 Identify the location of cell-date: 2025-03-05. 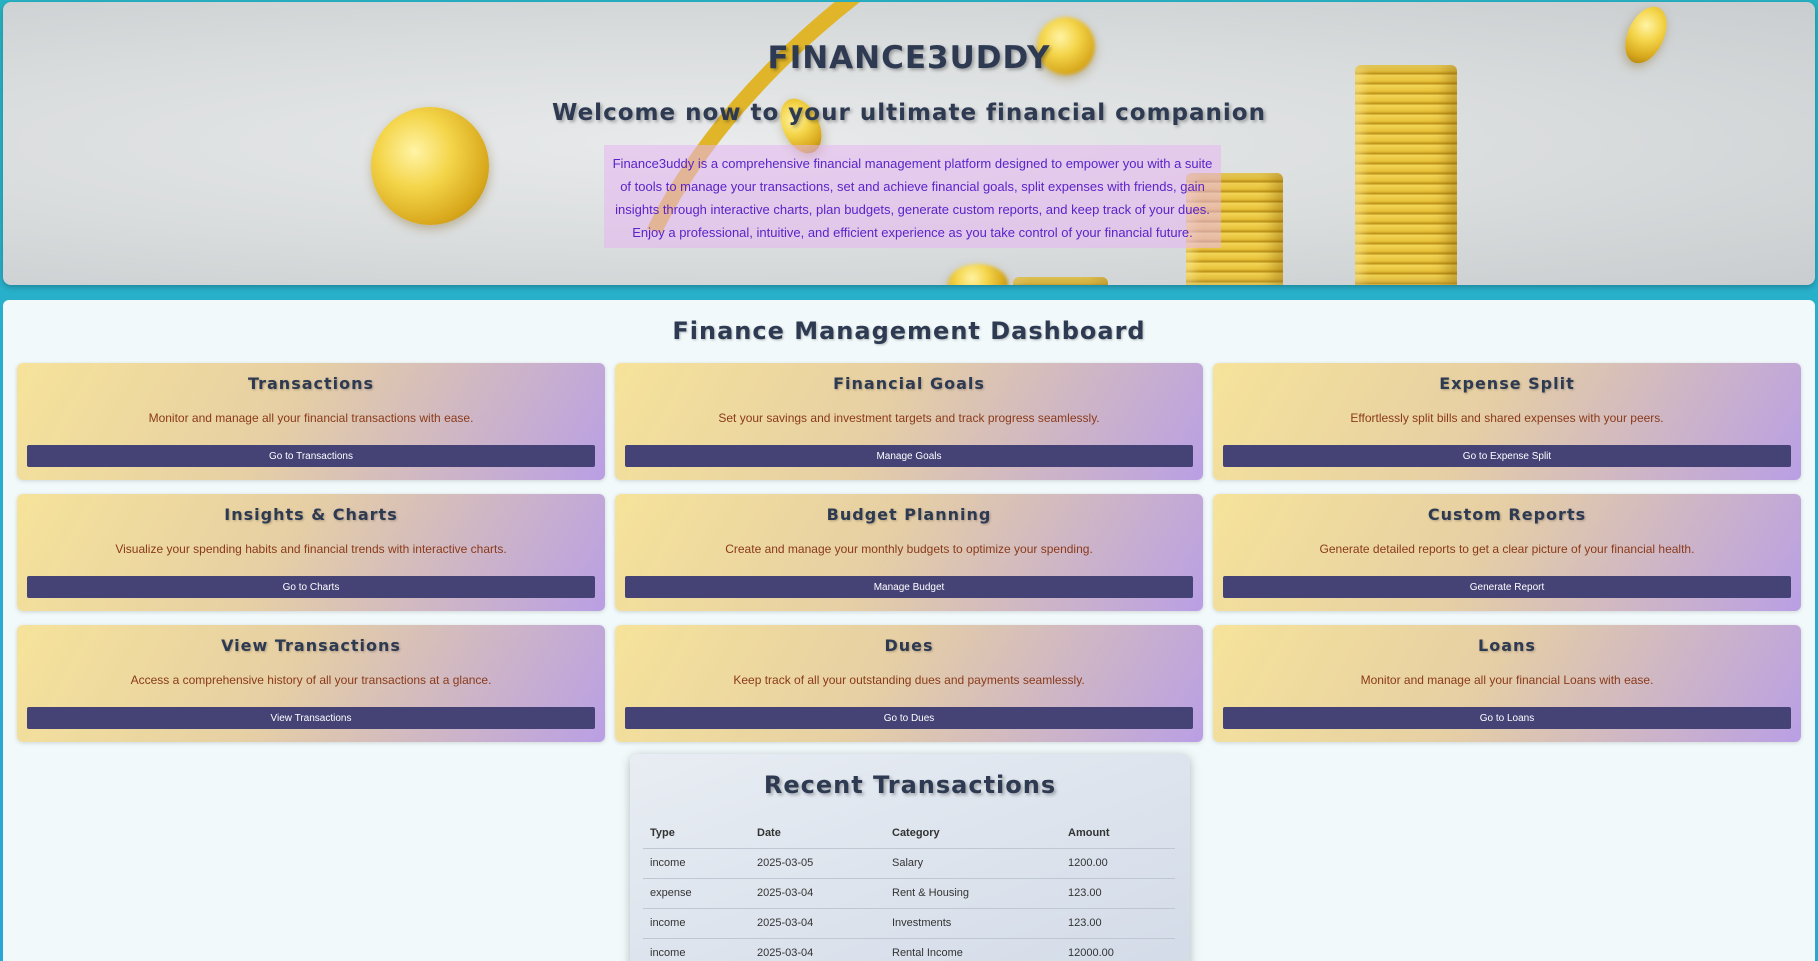
(817, 863).